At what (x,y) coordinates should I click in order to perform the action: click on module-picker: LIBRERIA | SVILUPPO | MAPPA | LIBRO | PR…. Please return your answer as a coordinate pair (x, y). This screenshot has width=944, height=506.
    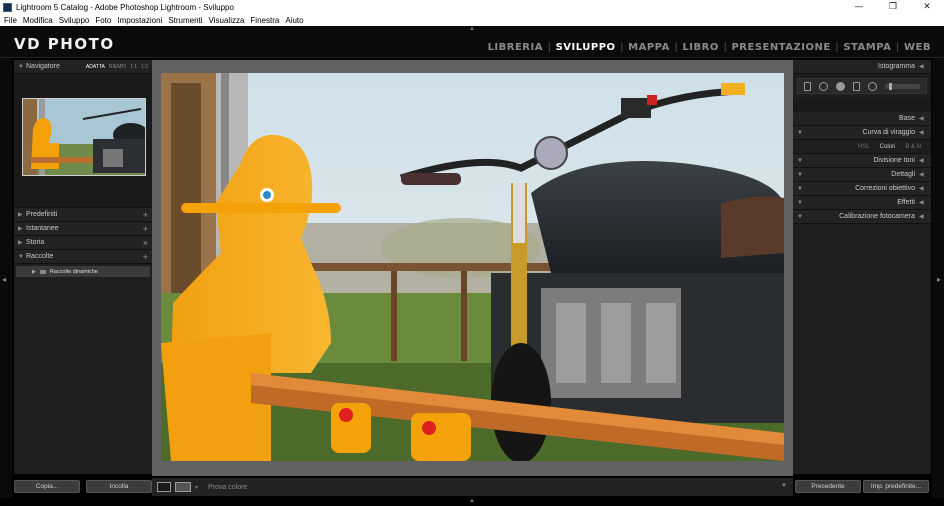
    Looking at the image, I should click on (709, 47).